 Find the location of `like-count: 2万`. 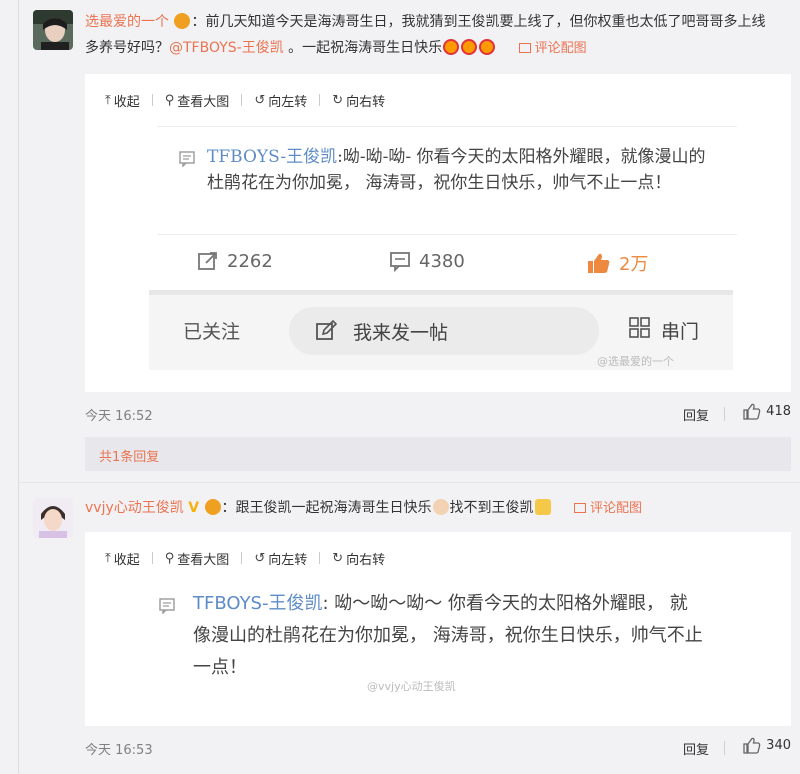

like-count: 2万 is located at coordinates (634, 264).